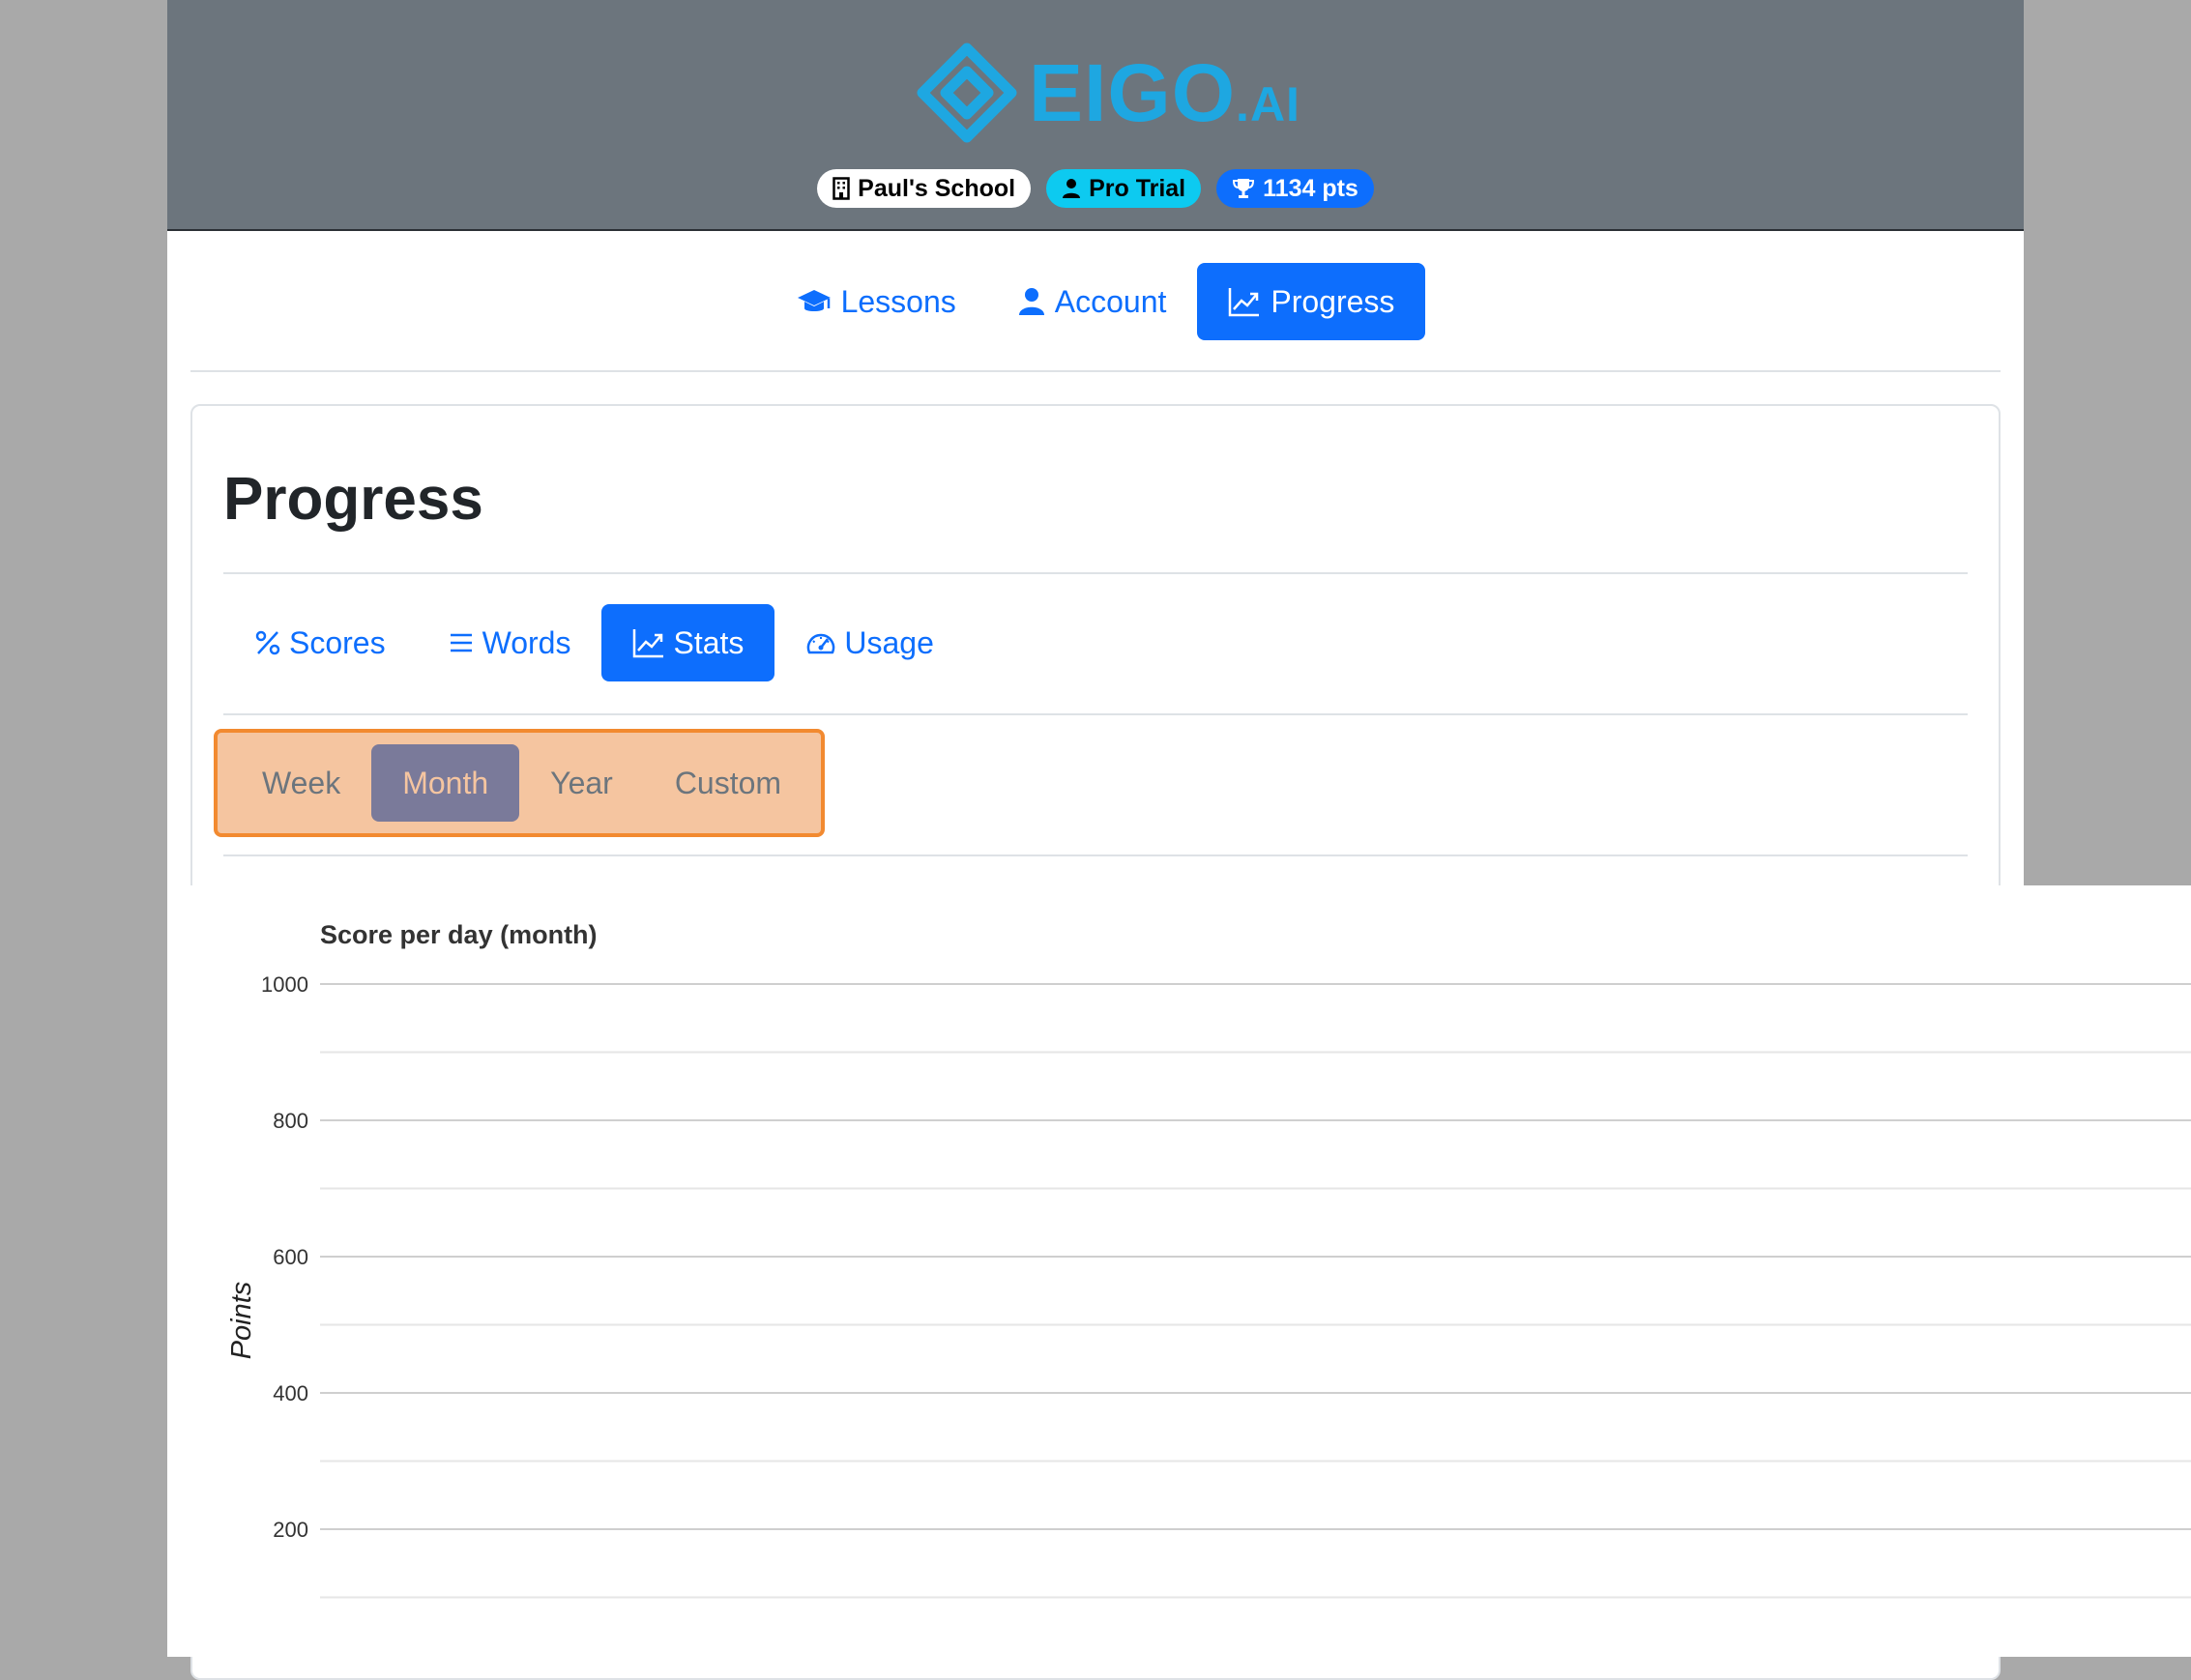 Image resolution: width=2191 pixels, height=1680 pixels. Describe the element at coordinates (1333, 301) in the screenshot. I see `nav-progress-label: Progress` at that location.